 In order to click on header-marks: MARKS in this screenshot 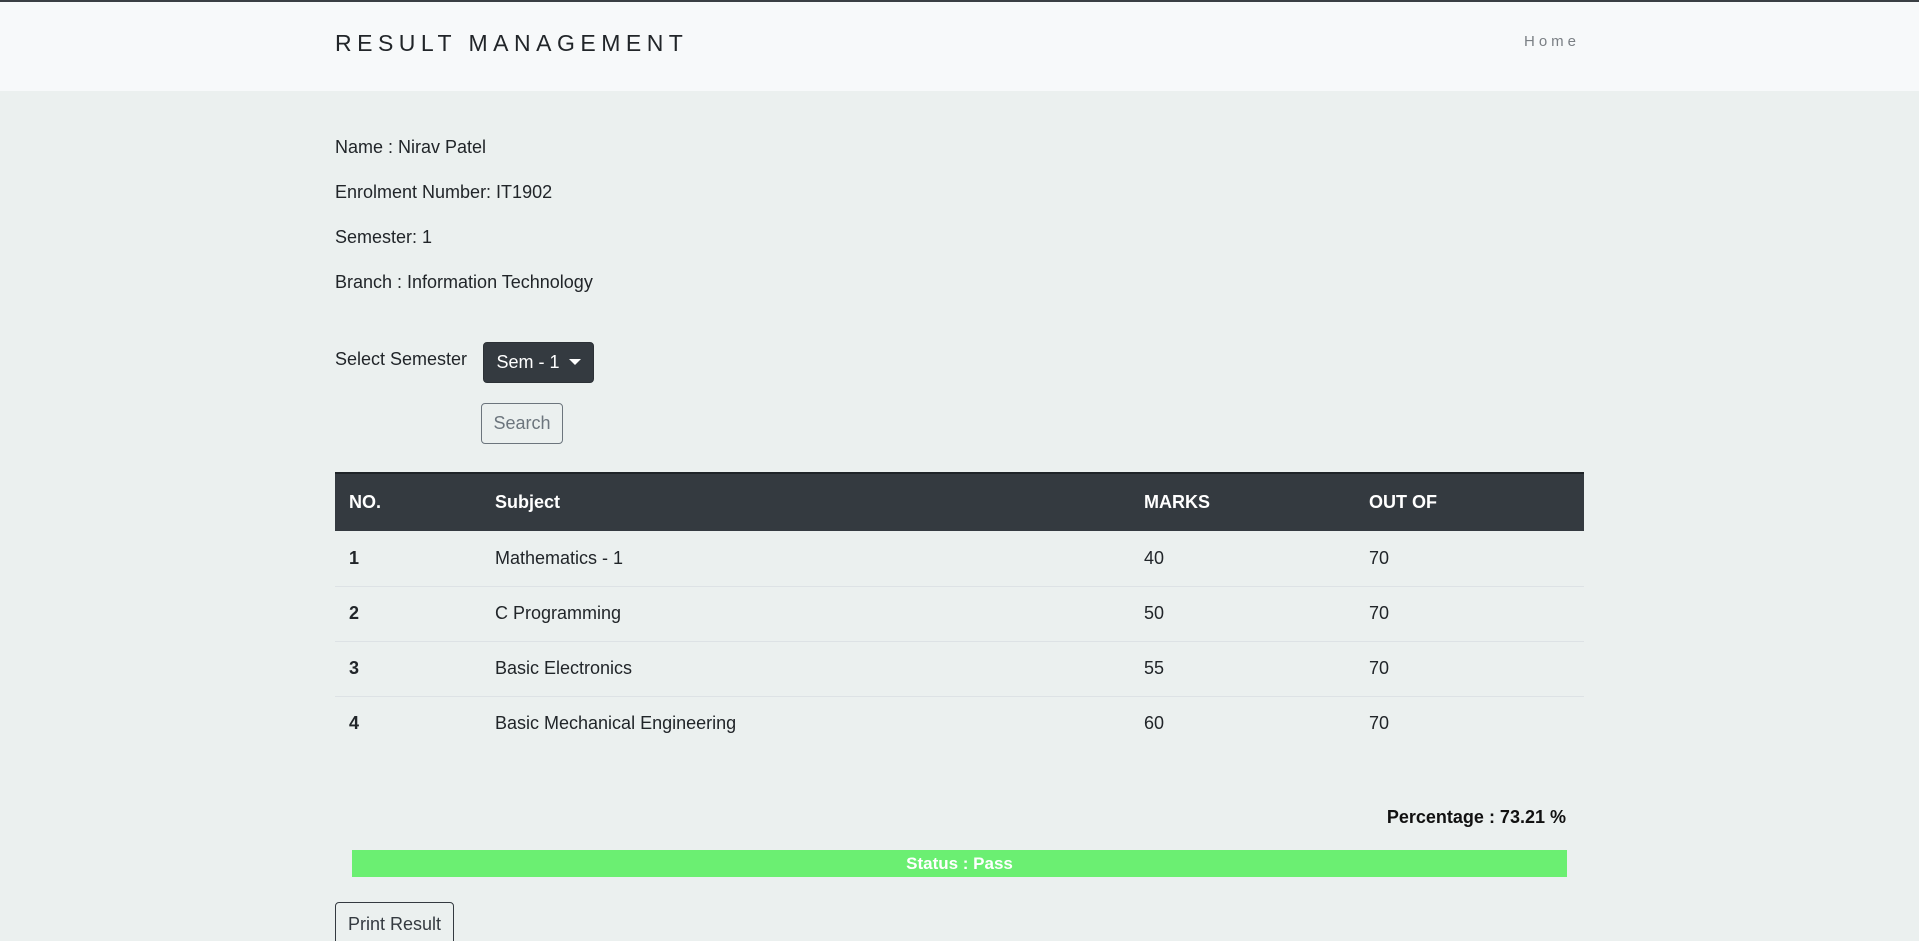, I will do `click(1242, 501)`.